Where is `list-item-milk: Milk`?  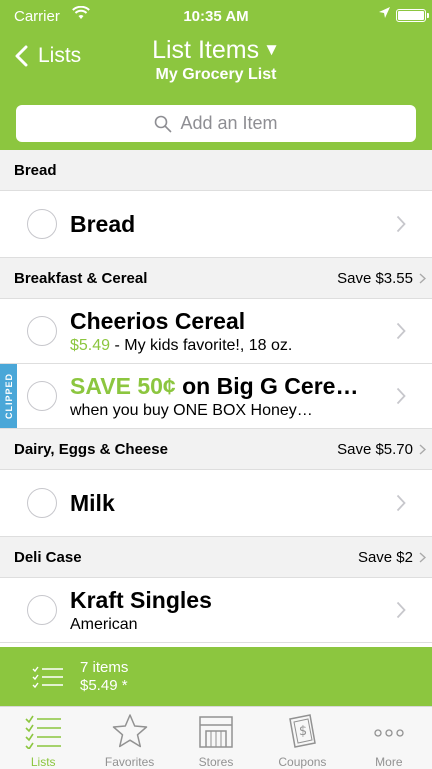 list-item-milk: Milk is located at coordinates (216, 503).